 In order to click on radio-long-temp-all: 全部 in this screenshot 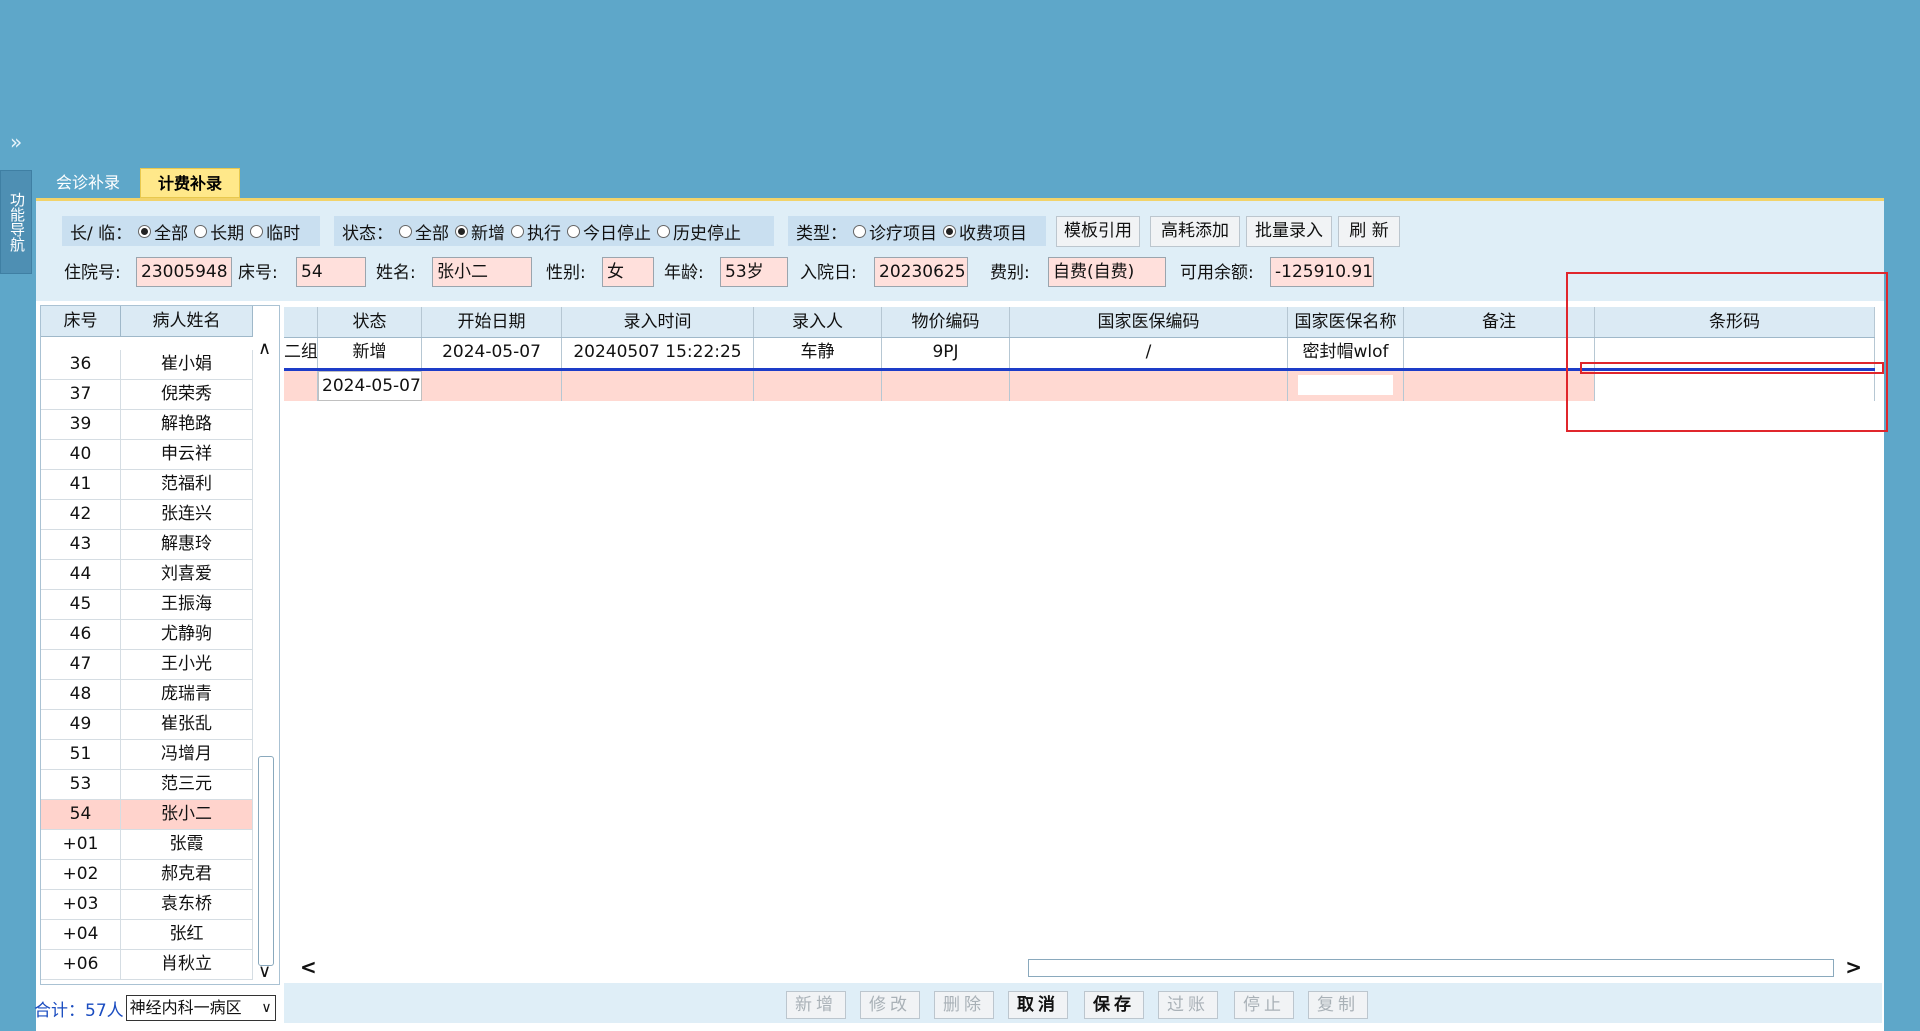, I will do `click(163, 231)`.